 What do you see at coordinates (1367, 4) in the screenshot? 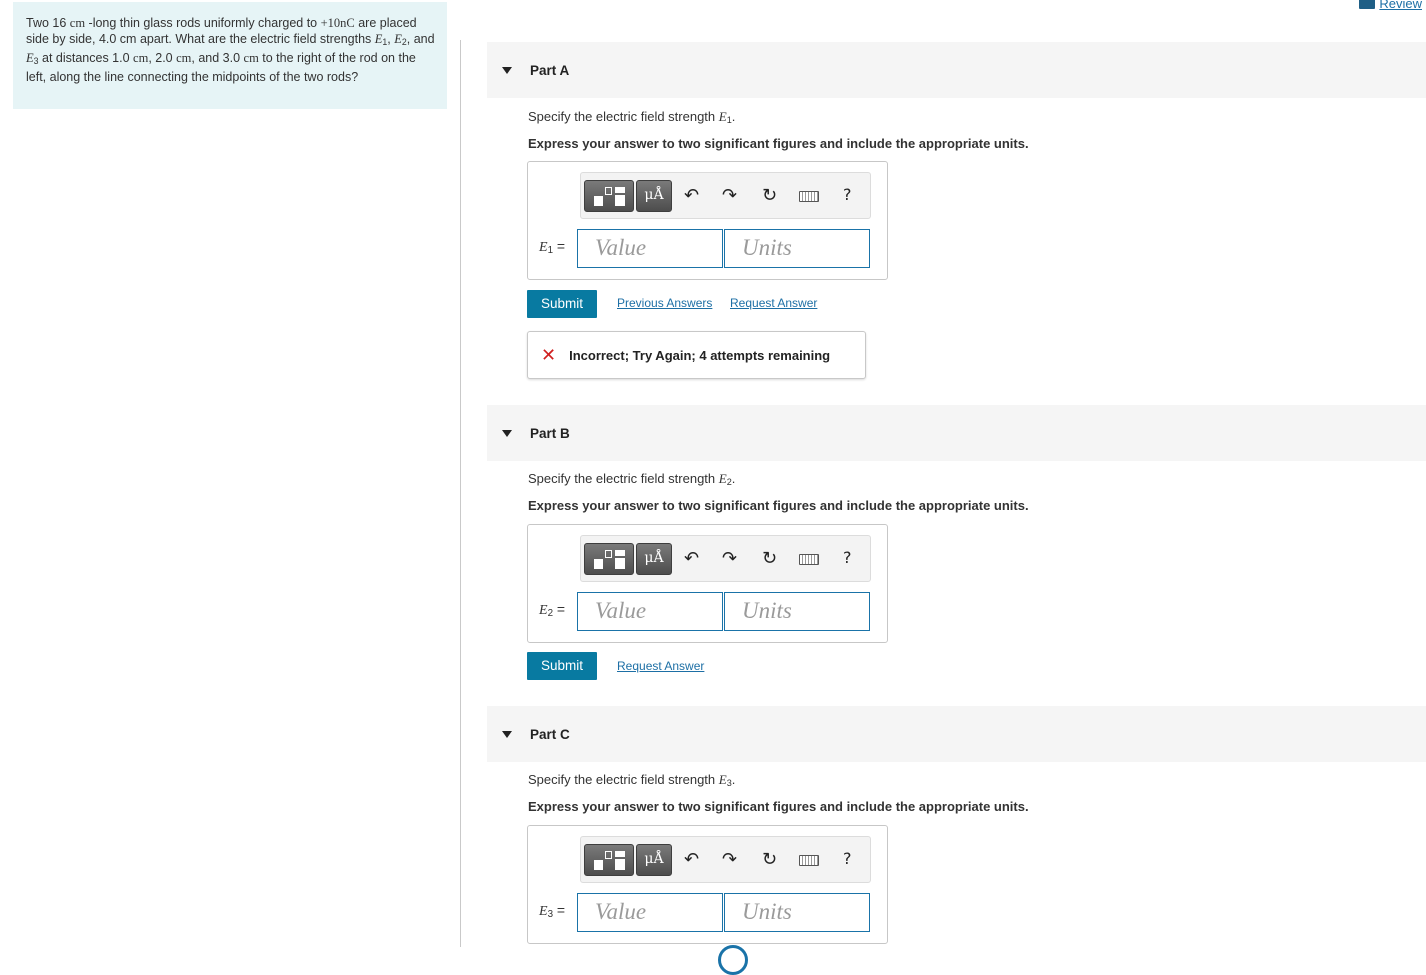
I see `book-icon` at bounding box center [1367, 4].